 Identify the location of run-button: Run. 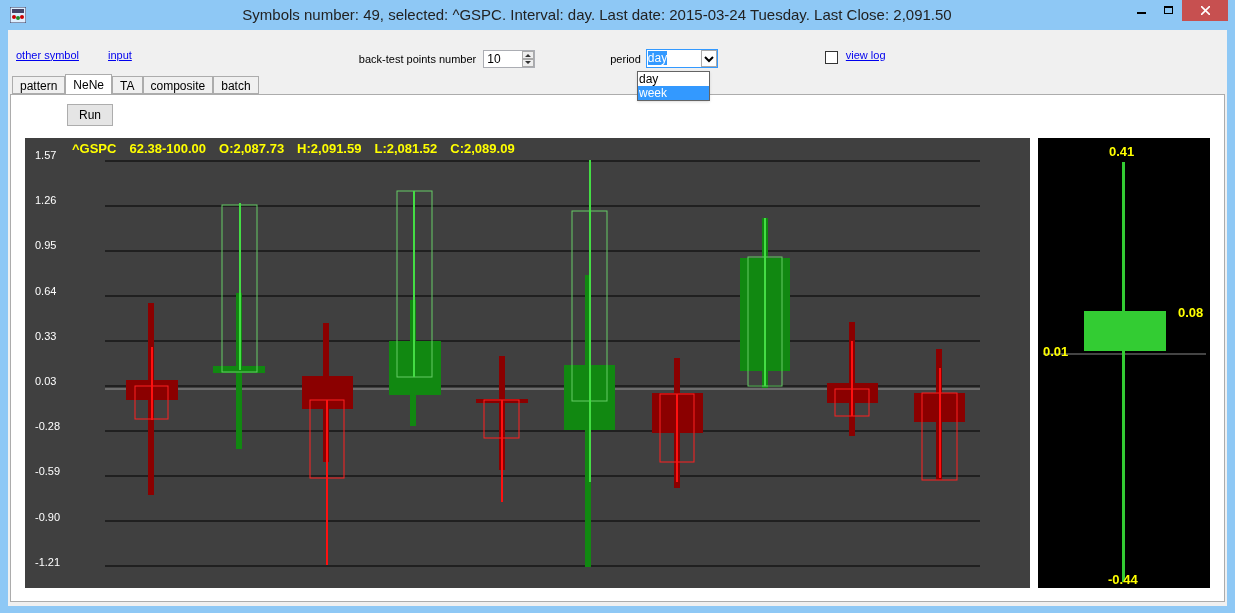
(90, 115).